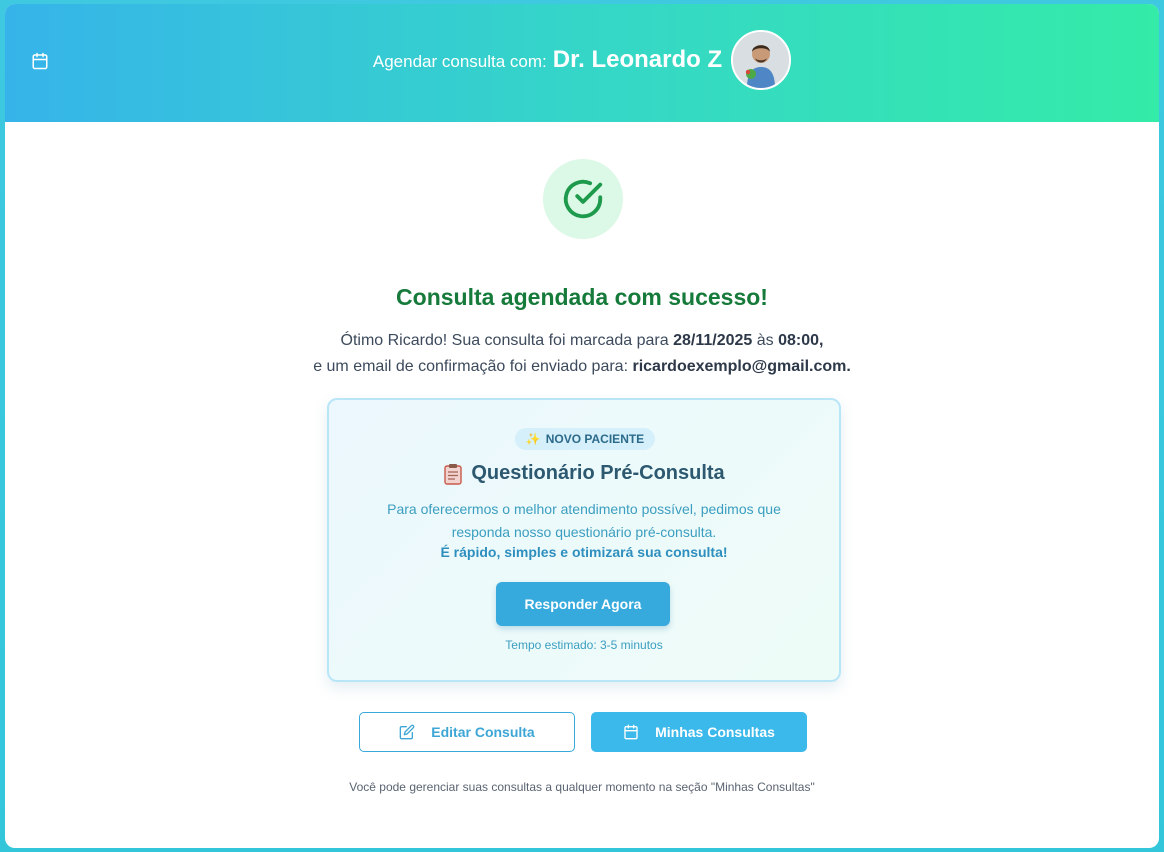 This screenshot has height=852, width=1164. I want to click on header: Agendar consulta com: Dr. Leonardo Z, so click(582, 63).